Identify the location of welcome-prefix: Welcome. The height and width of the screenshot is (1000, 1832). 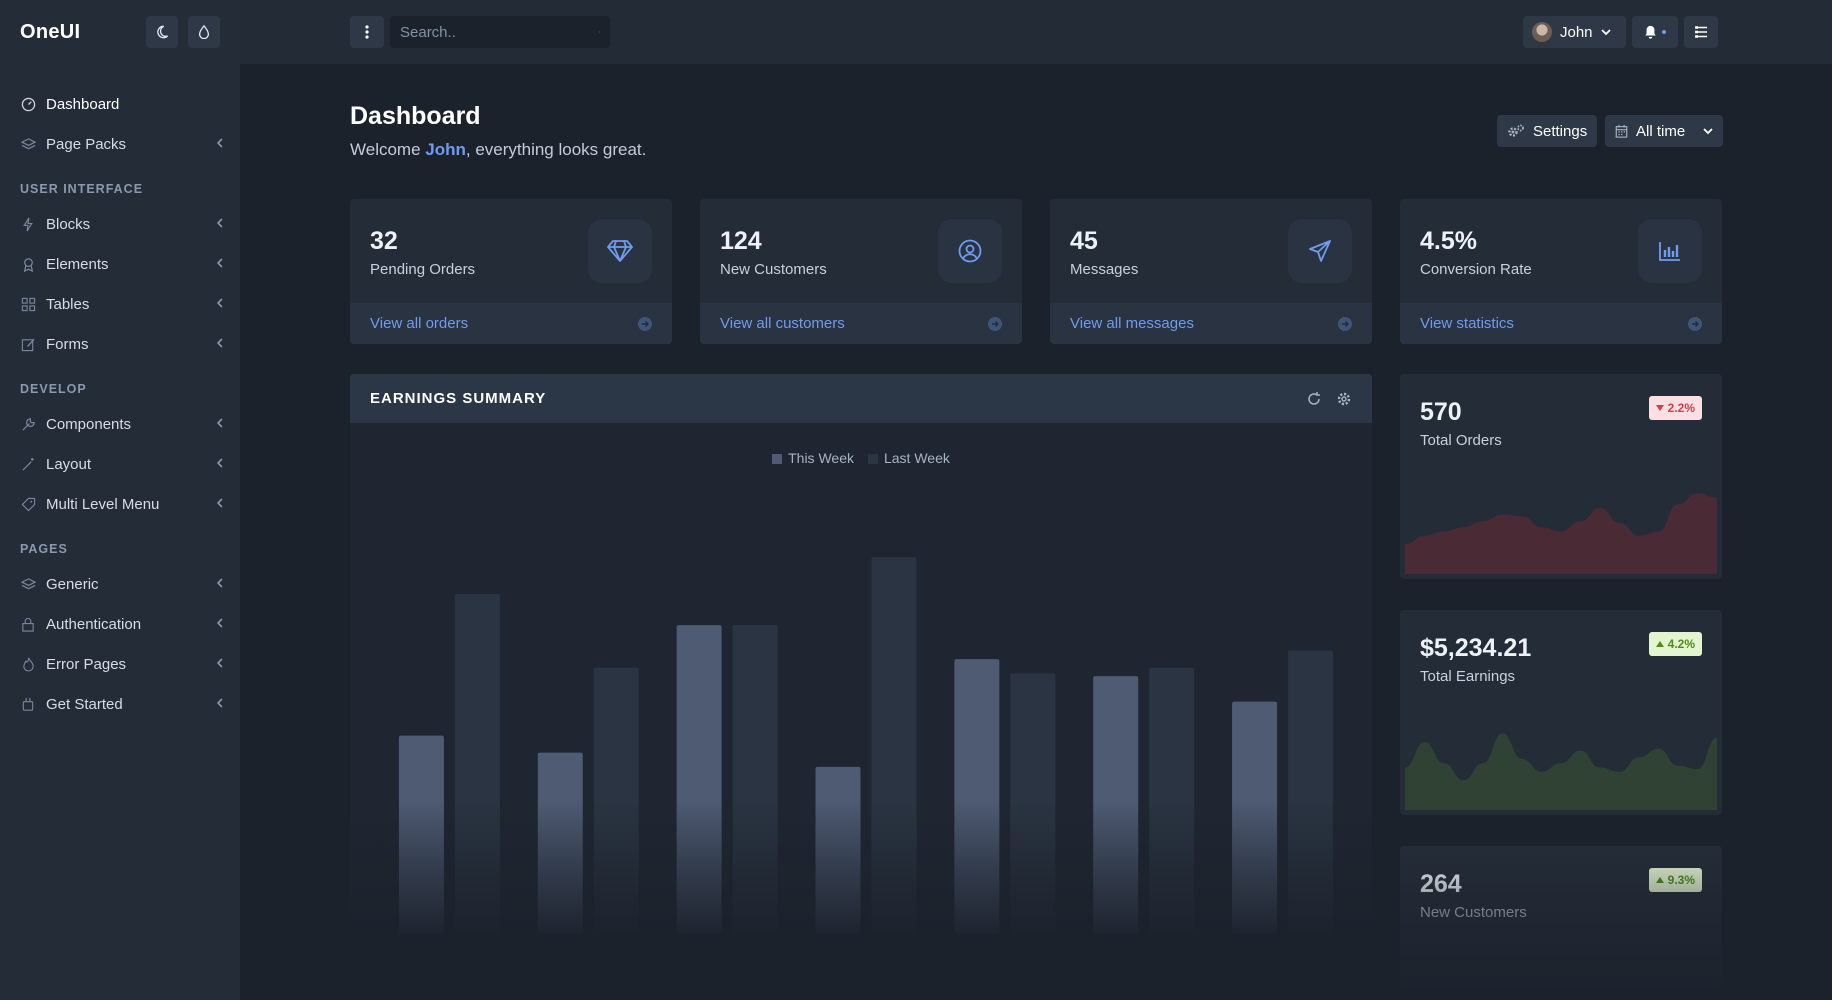
(388, 149).